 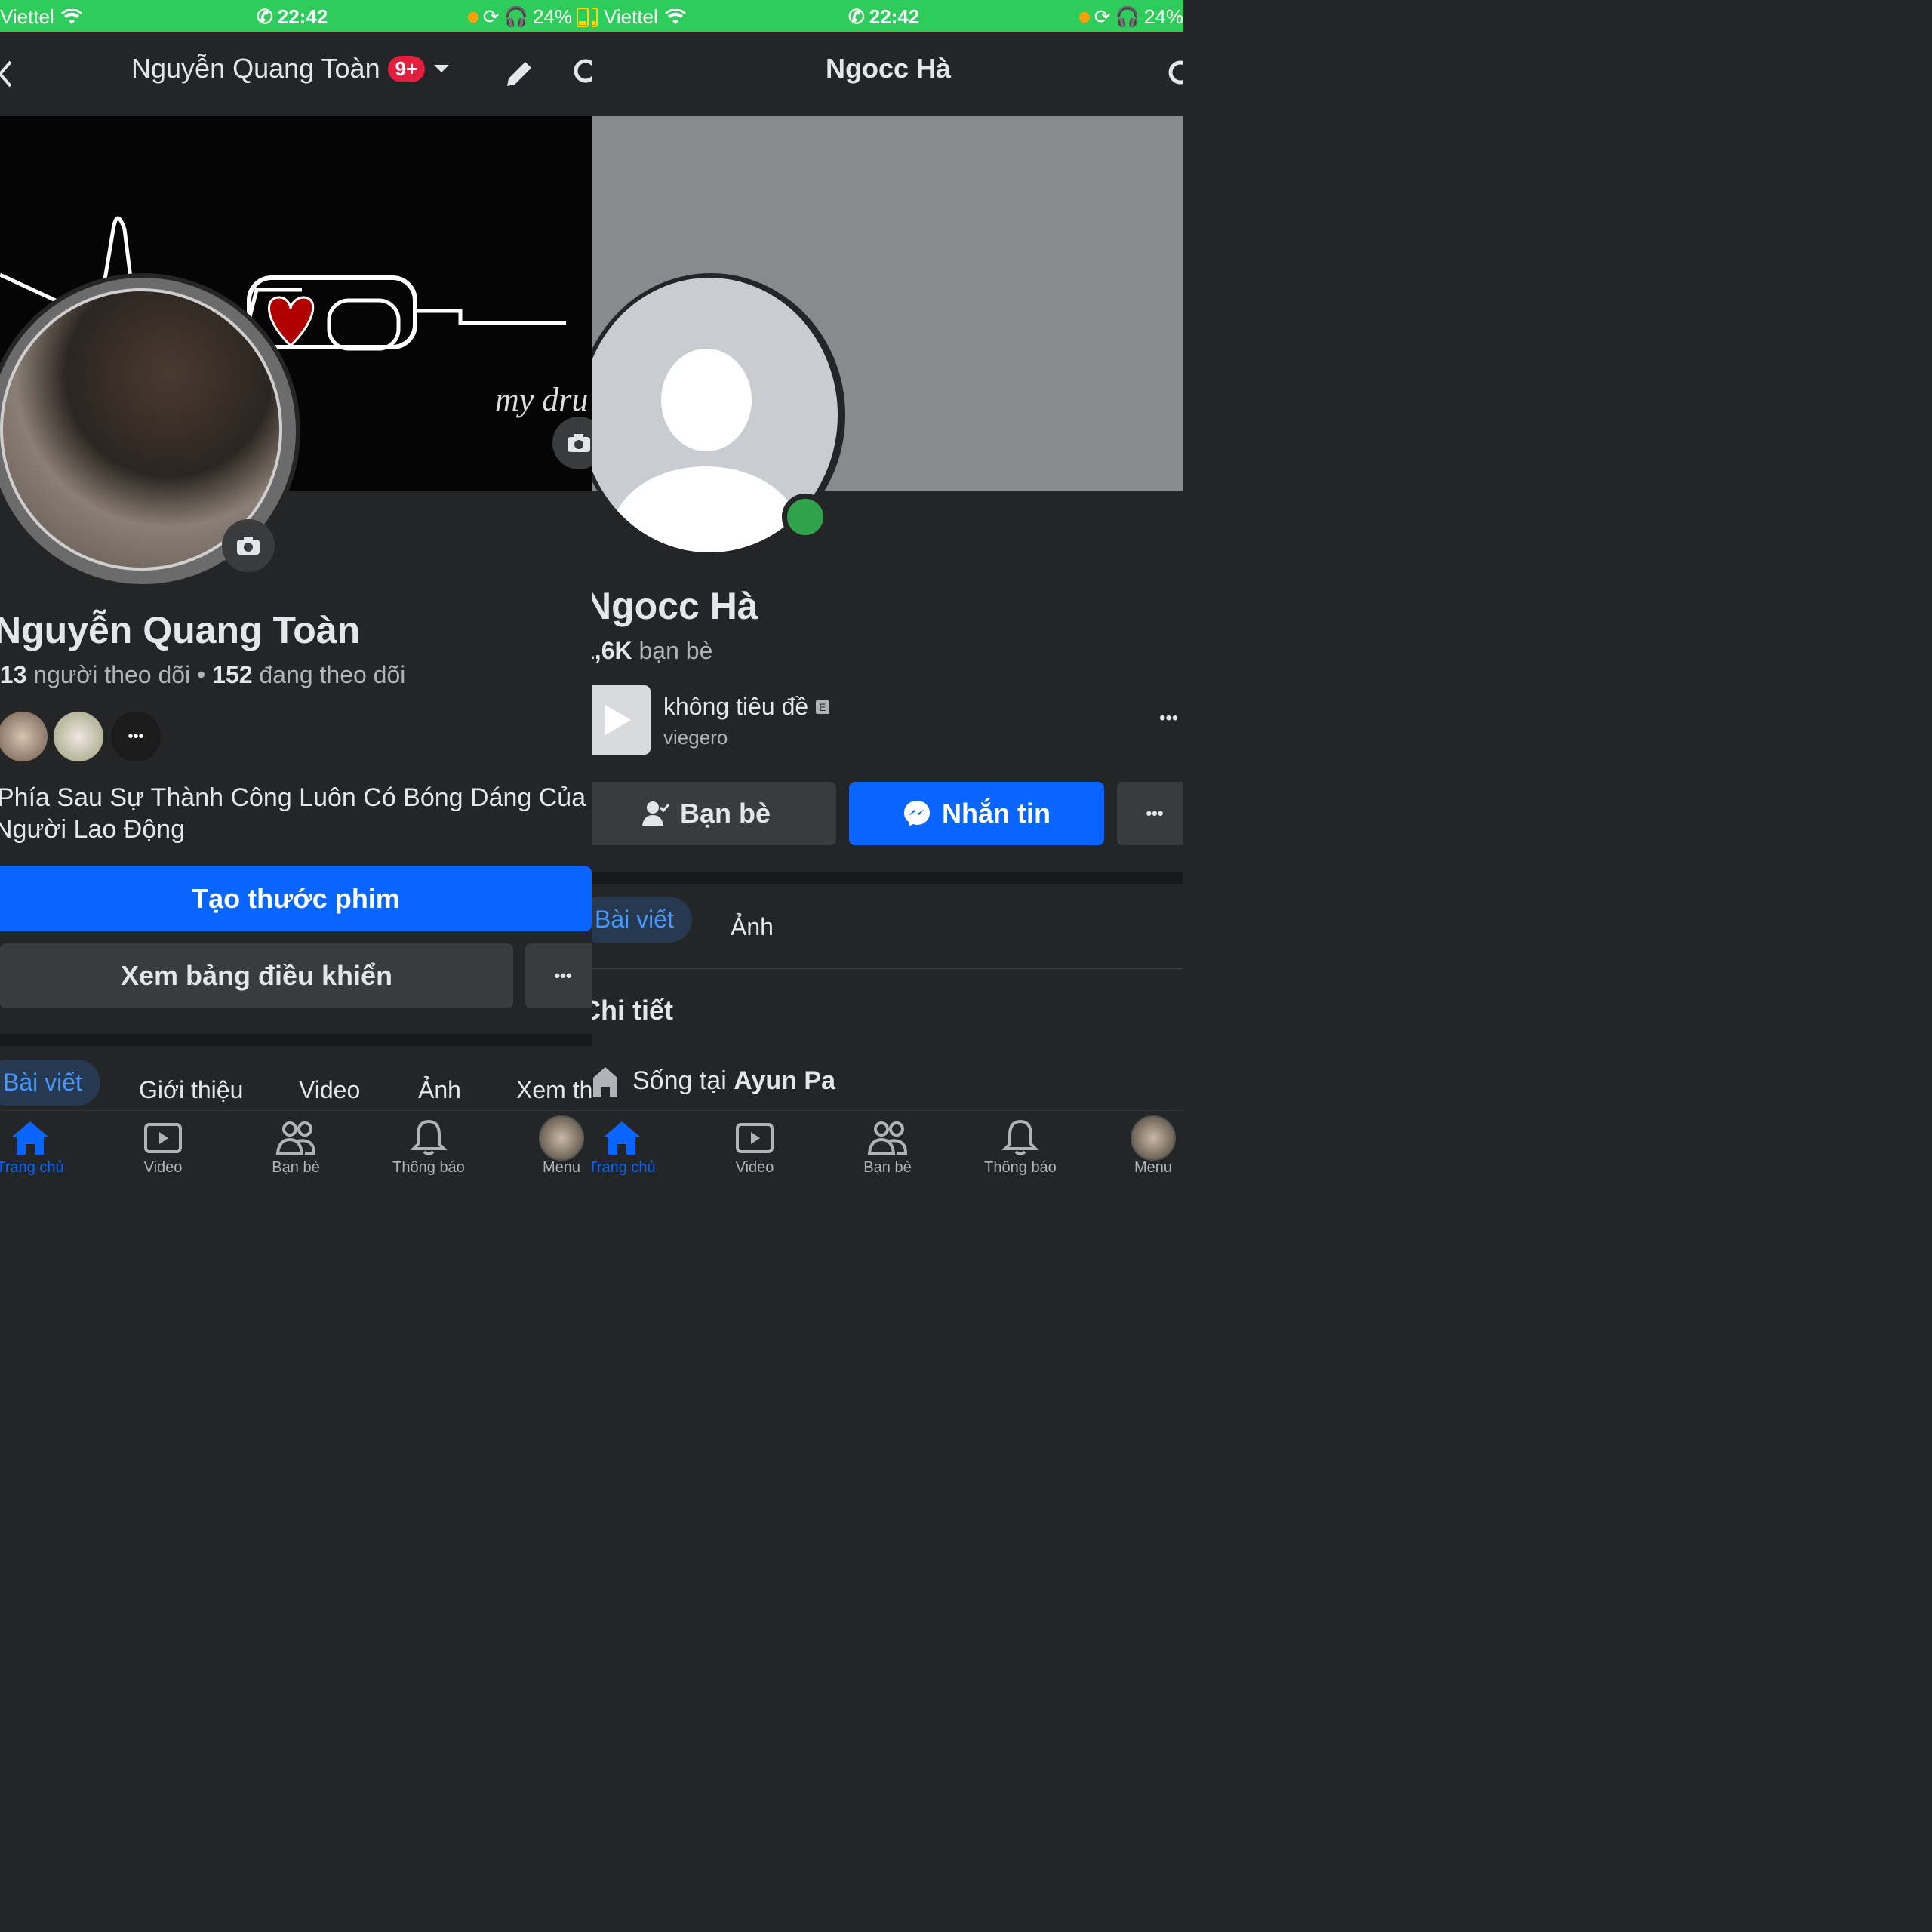 What do you see at coordinates (706, 400) in the screenshot?
I see `default-avatar-head` at bounding box center [706, 400].